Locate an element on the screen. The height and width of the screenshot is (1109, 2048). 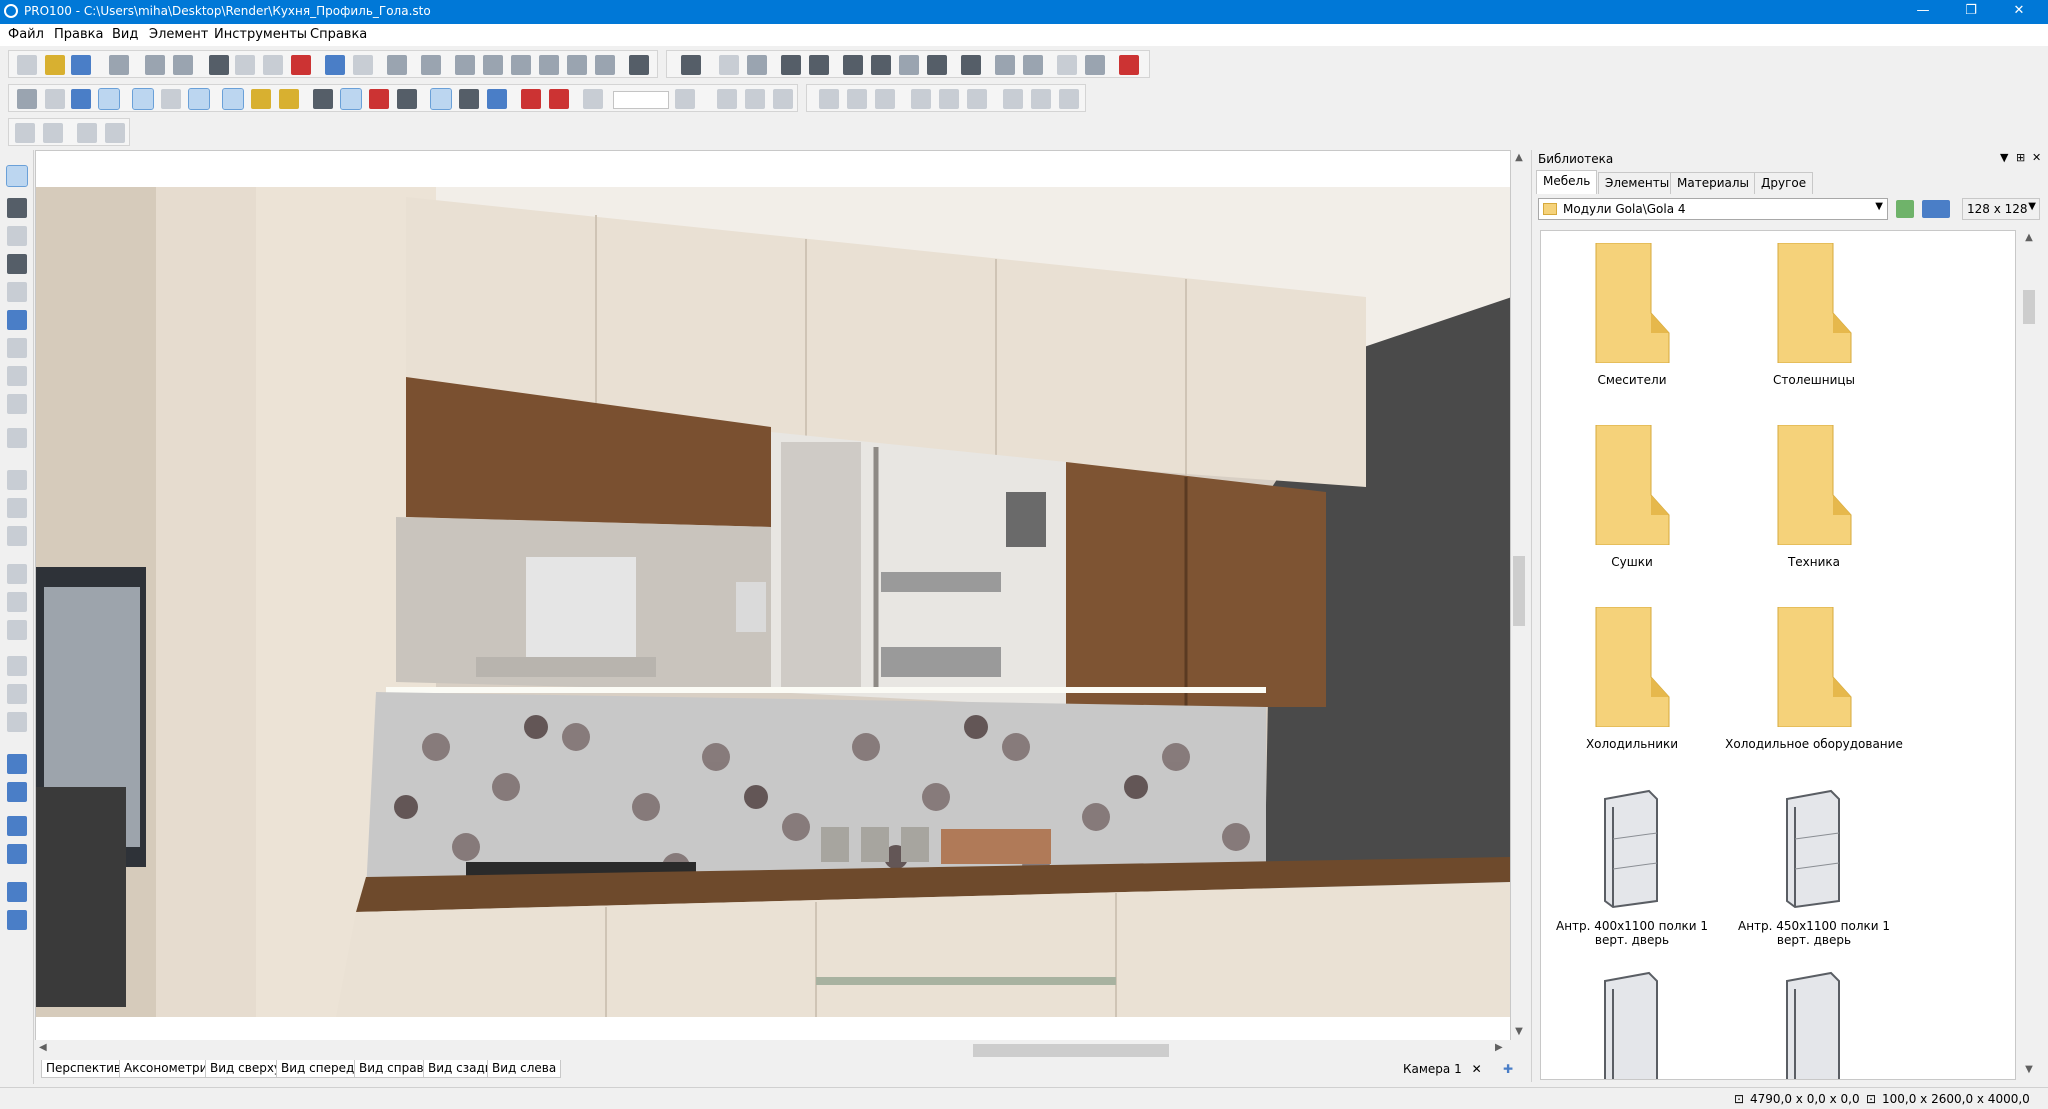
scroll-left-icon: ◀ is located at coordinates (43, 1047).